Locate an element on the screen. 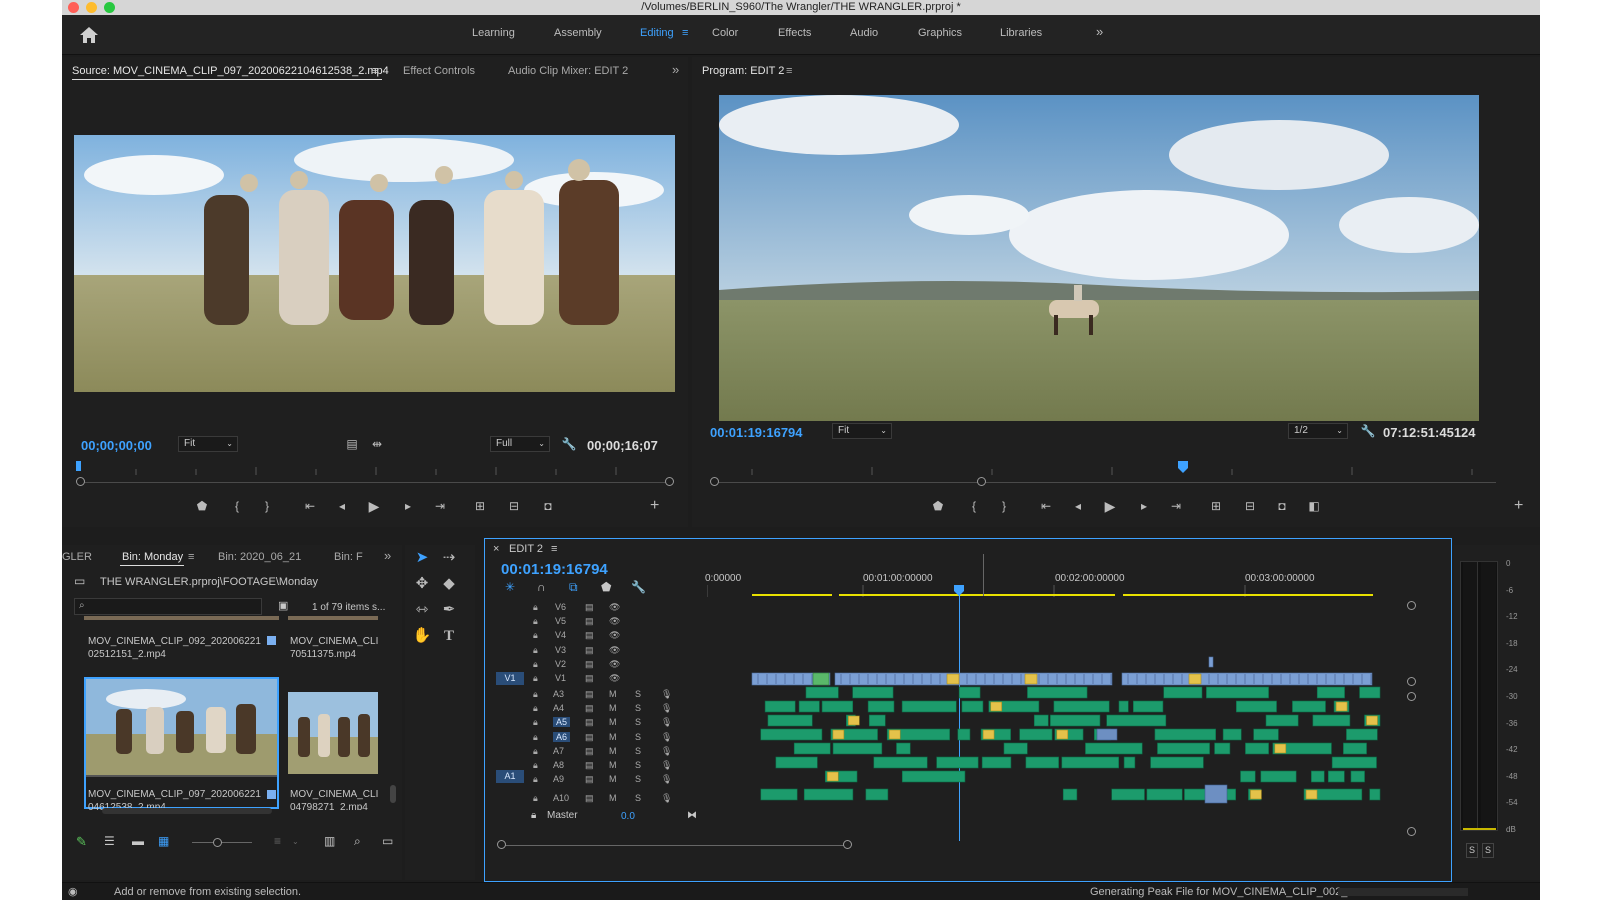  source-scroll-start-handle is located at coordinates (80, 481).